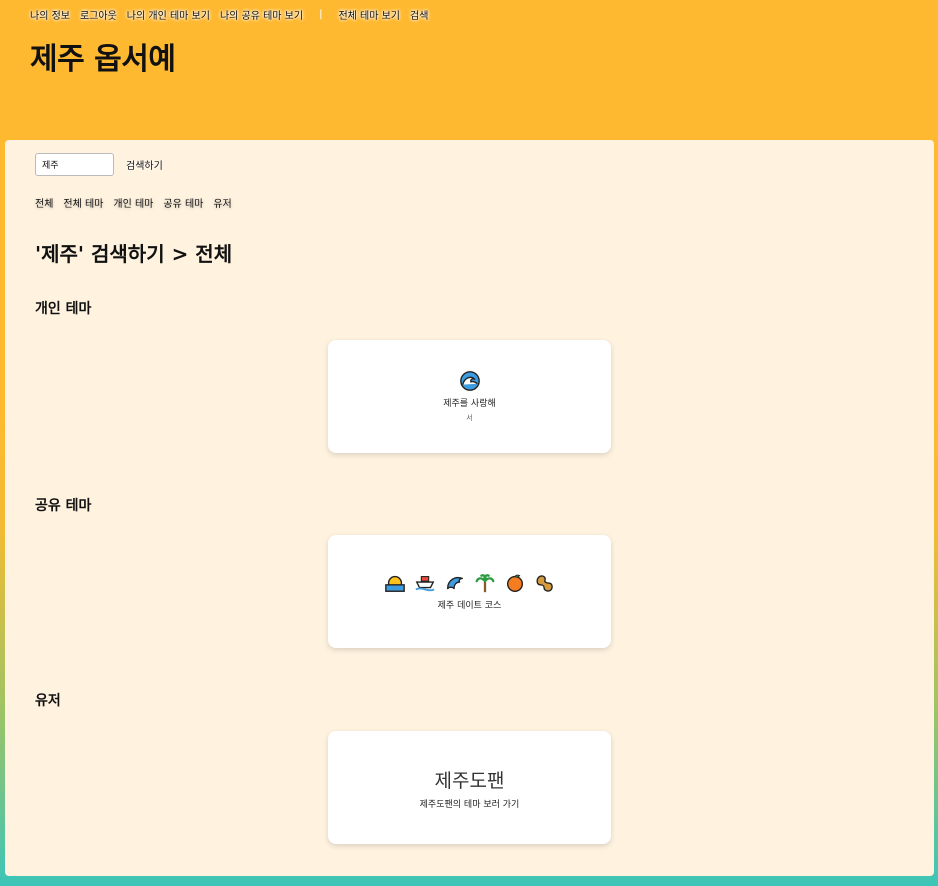  Describe the element at coordinates (63, 309) in the screenshot. I see `section-title-personal: 개인 테마` at that location.